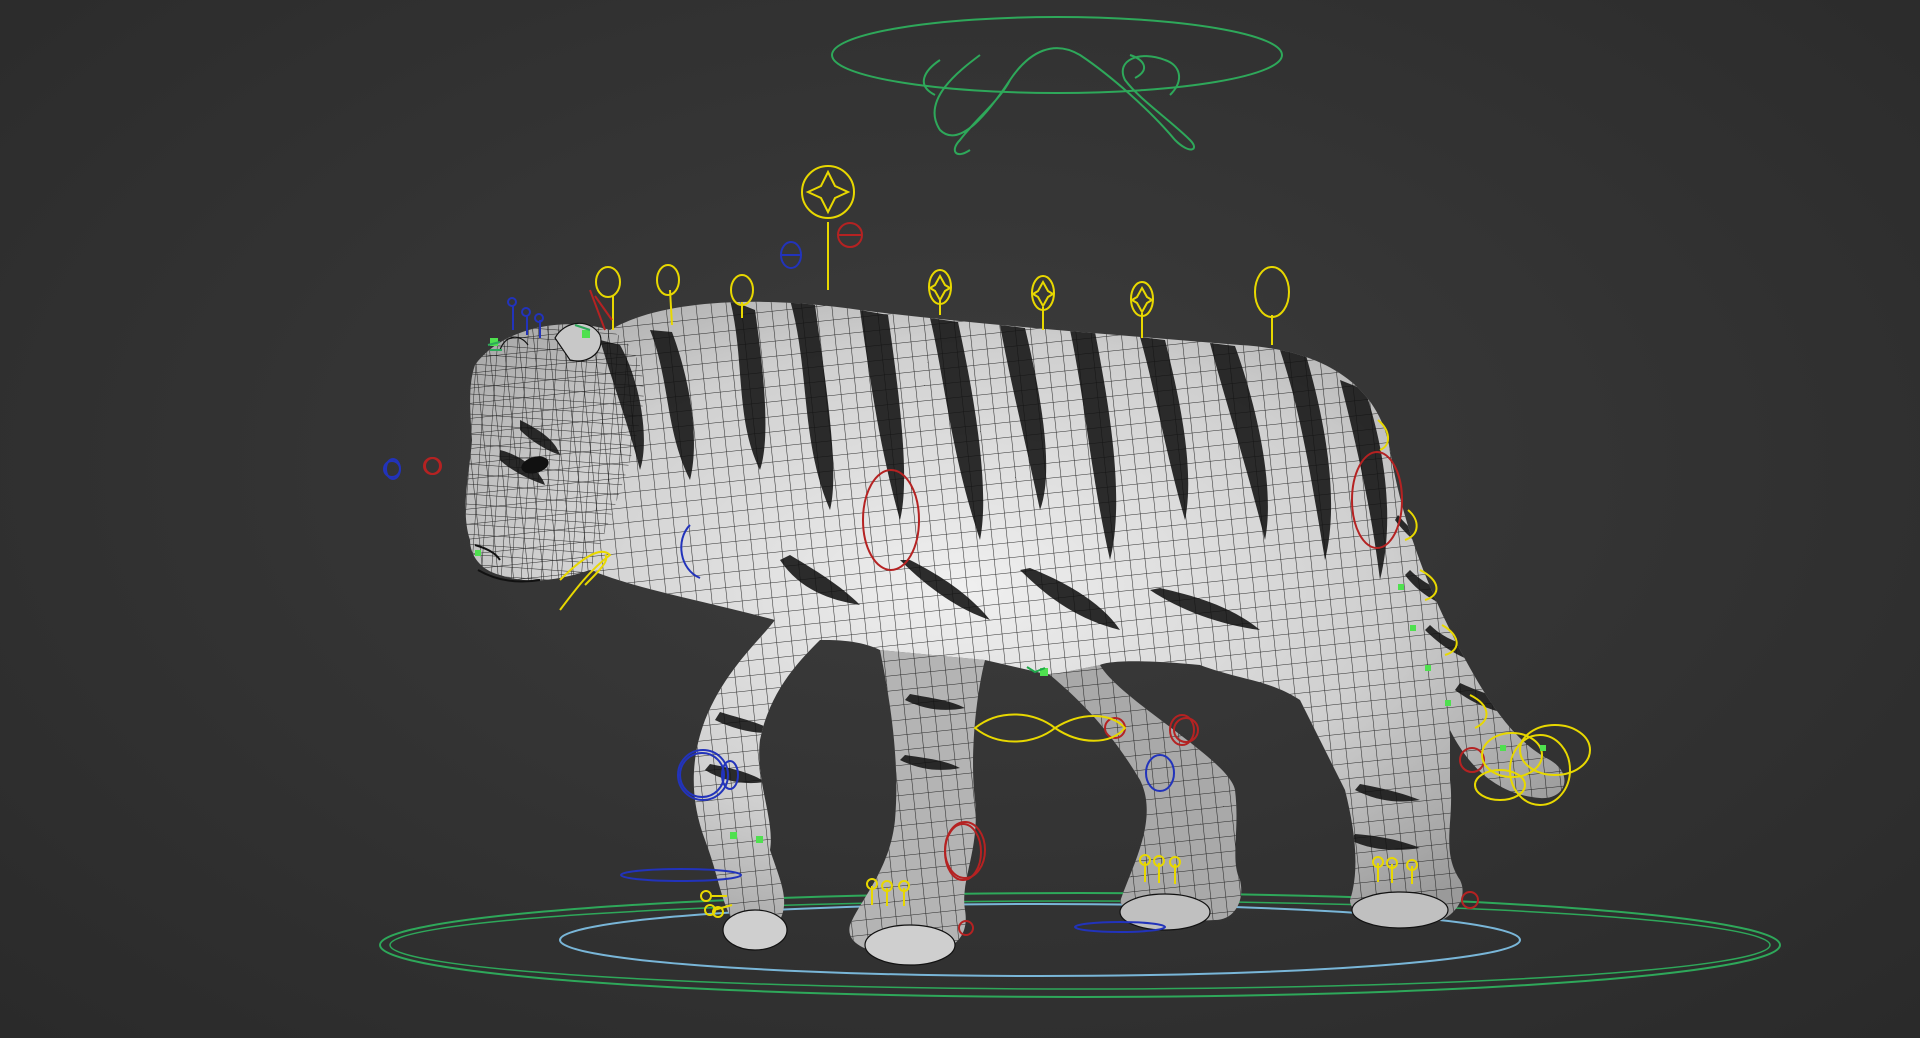  Describe the element at coordinates (1057, 86) in the screenshot. I see `body-offset-control` at that location.